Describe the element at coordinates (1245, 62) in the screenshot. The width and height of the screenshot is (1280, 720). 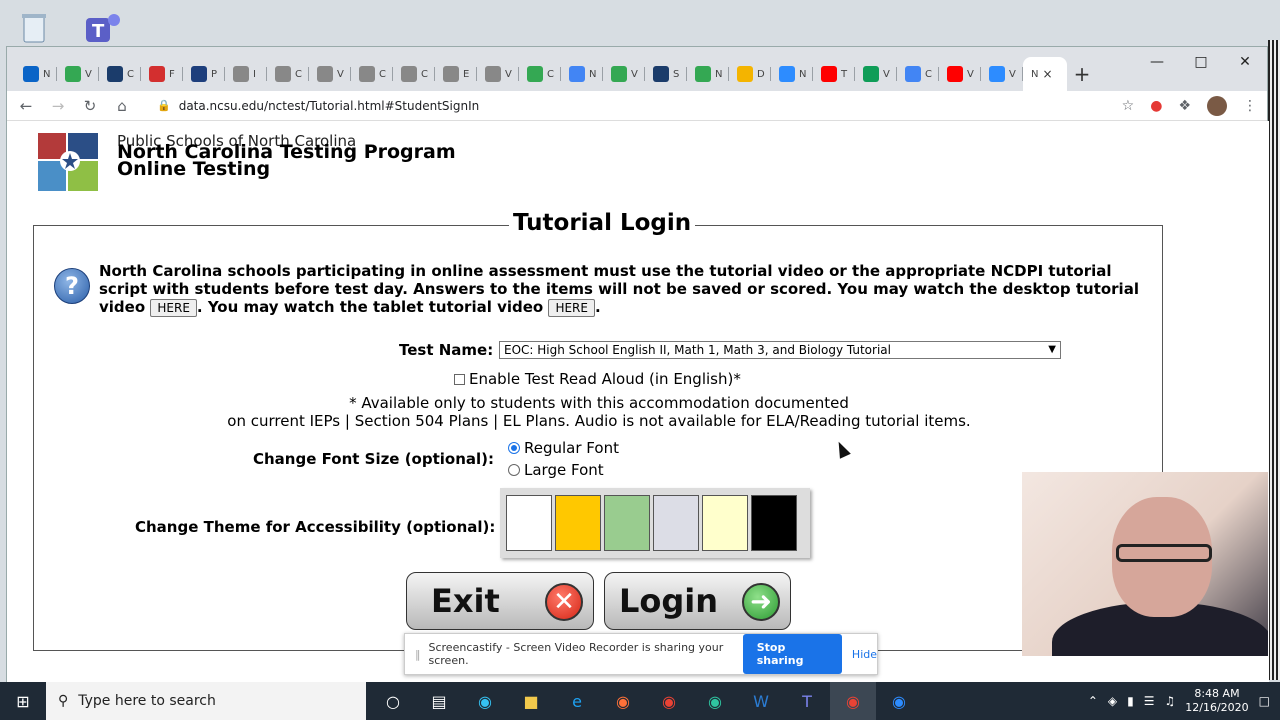
I see `close-window-icon: ✕` at that location.